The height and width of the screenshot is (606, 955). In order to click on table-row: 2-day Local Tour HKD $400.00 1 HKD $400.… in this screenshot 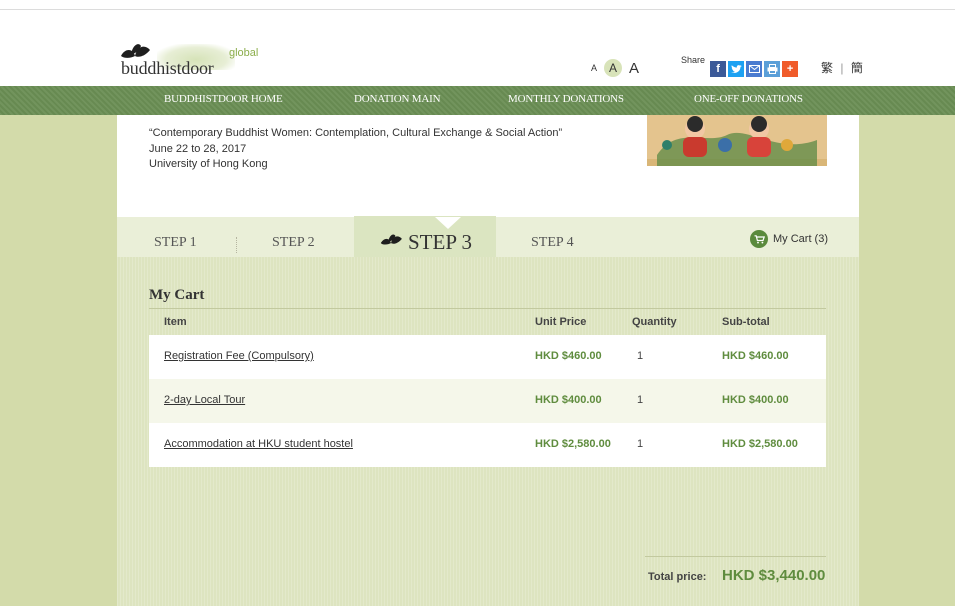, I will do `click(487, 401)`.